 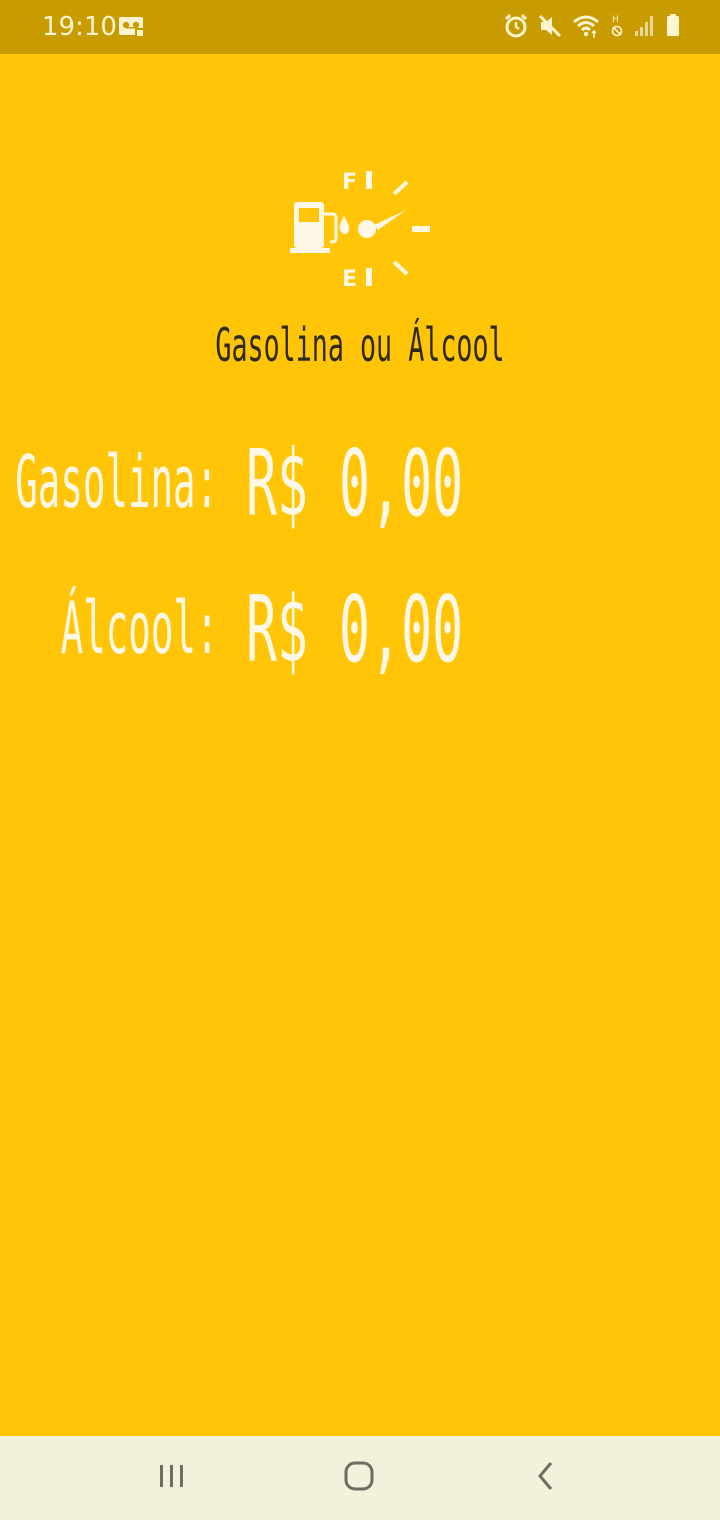 I want to click on alarm-icon, so click(x=516, y=26).